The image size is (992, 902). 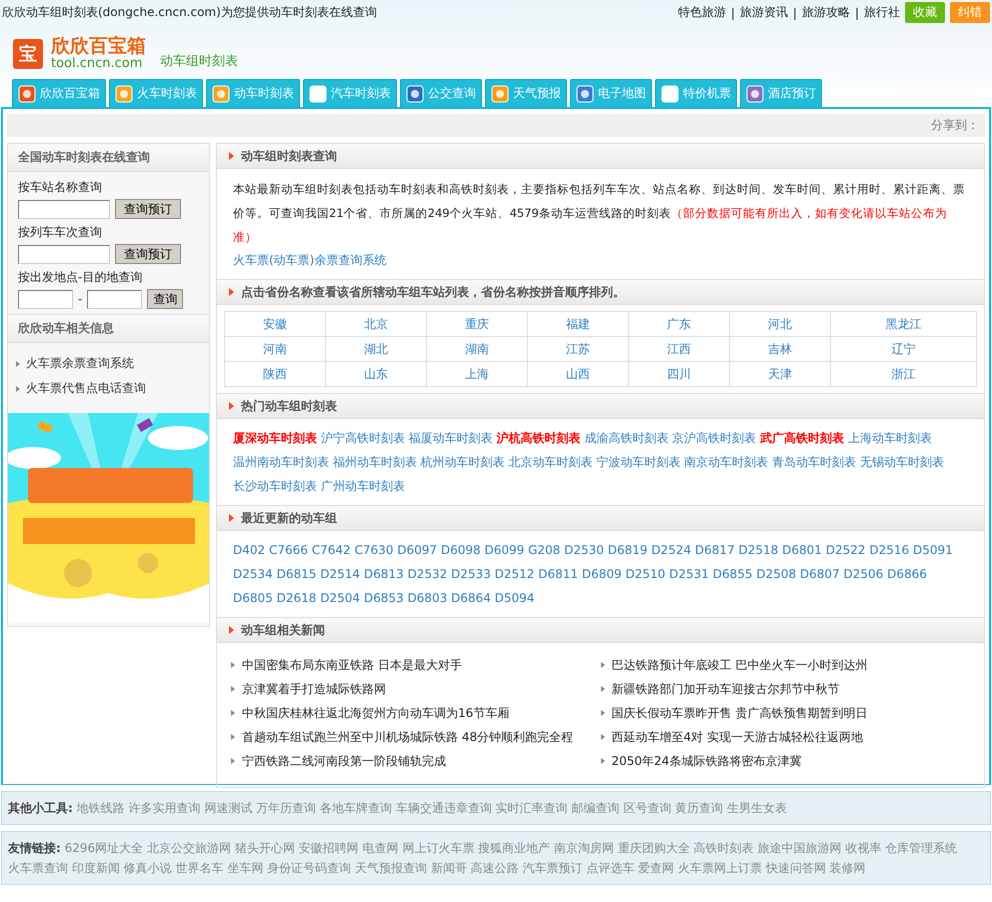 I want to click on province-link: 福建, so click(x=578, y=324).